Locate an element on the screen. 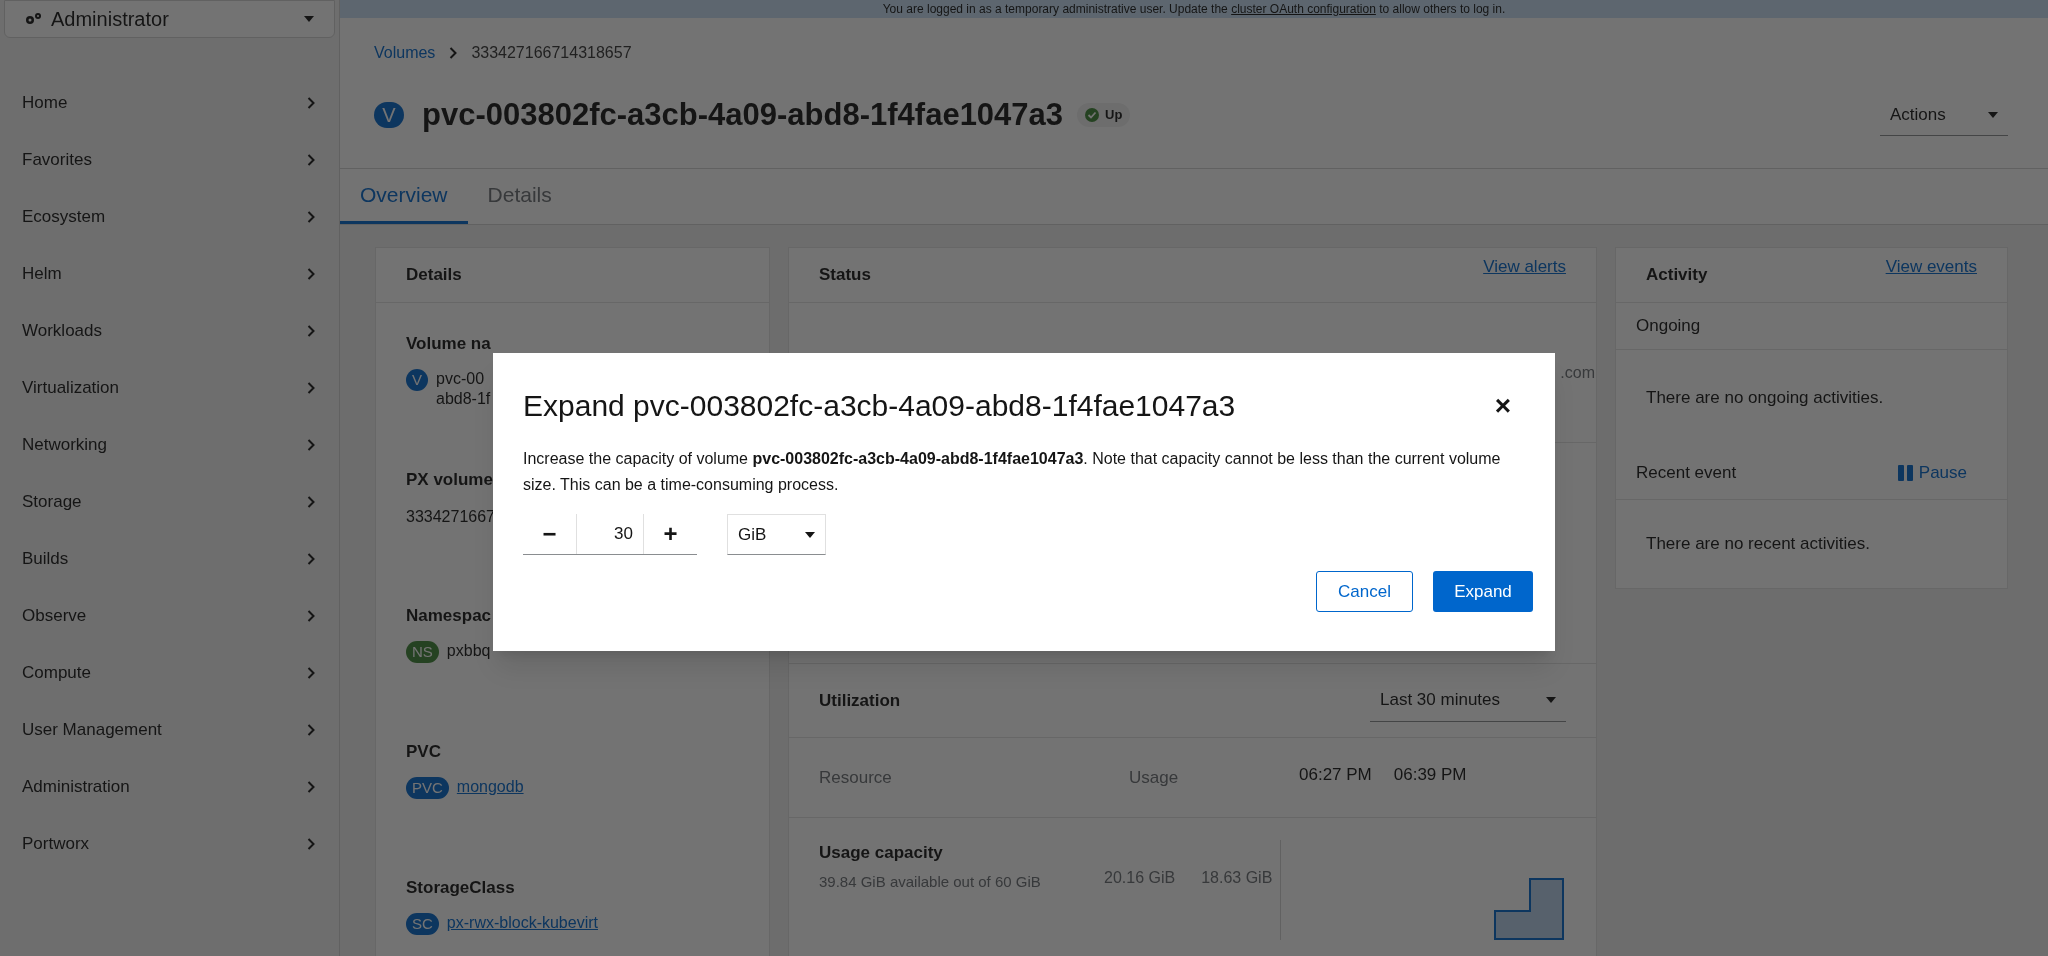 This screenshot has height=956, width=2048. field-label: PX volume is located at coordinates (449, 480).